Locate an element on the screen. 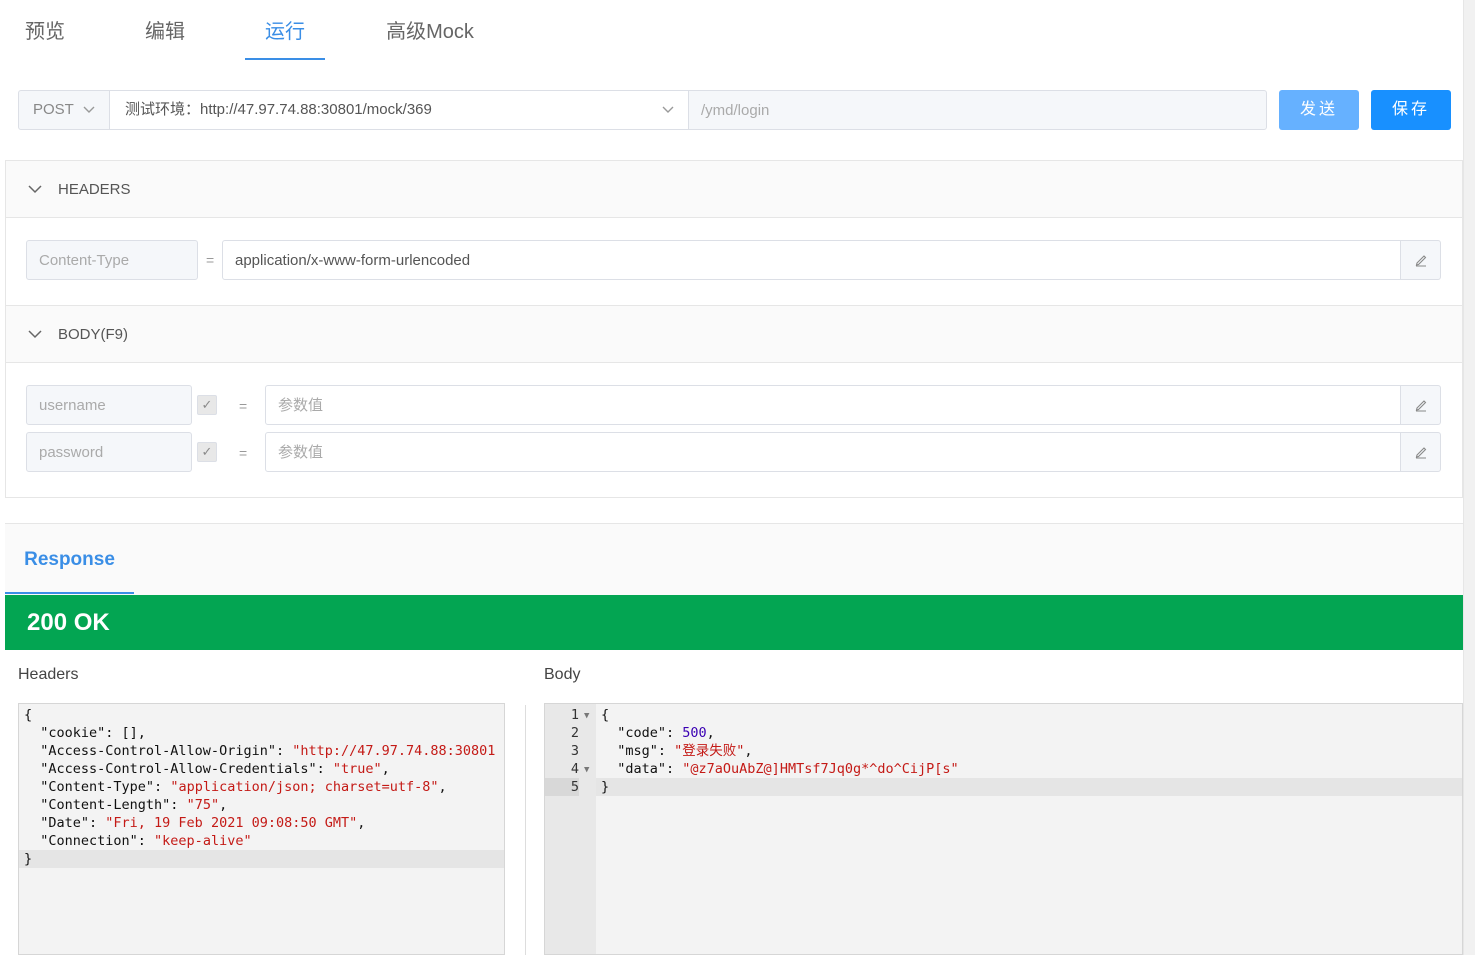 This screenshot has height=955, width=1475. top-tabs: 预览 编辑 运行 高级Mock is located at coordinates (734, 31).